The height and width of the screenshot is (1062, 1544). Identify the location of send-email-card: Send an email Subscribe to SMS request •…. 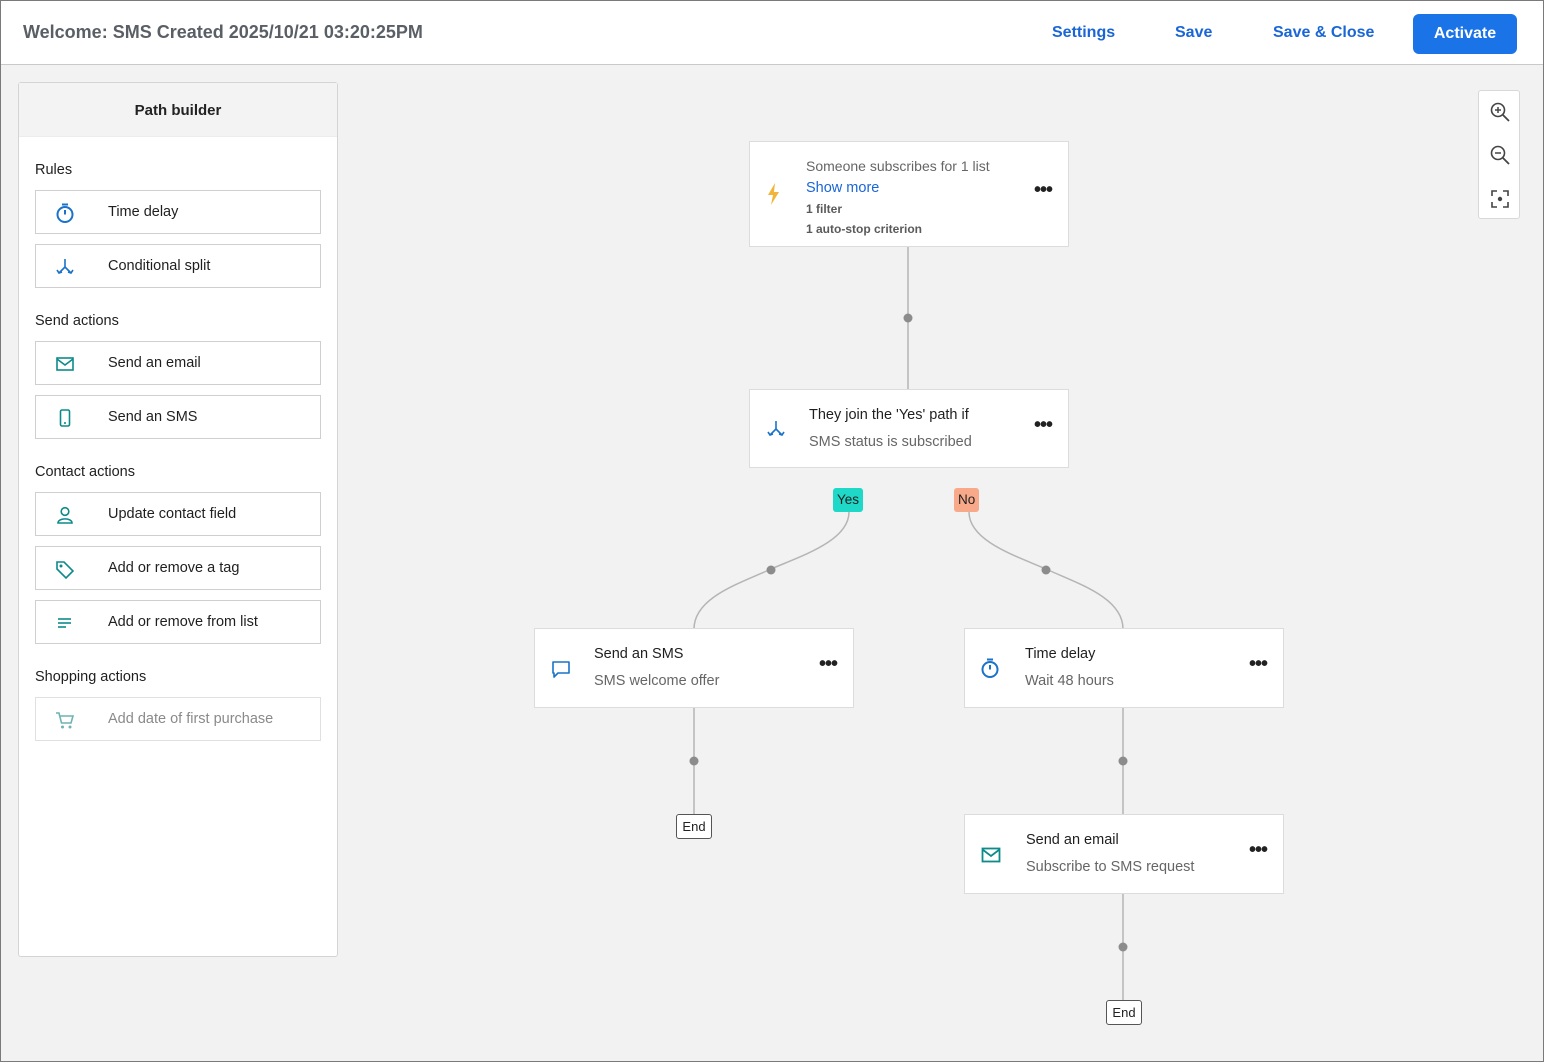
(1124, 854).